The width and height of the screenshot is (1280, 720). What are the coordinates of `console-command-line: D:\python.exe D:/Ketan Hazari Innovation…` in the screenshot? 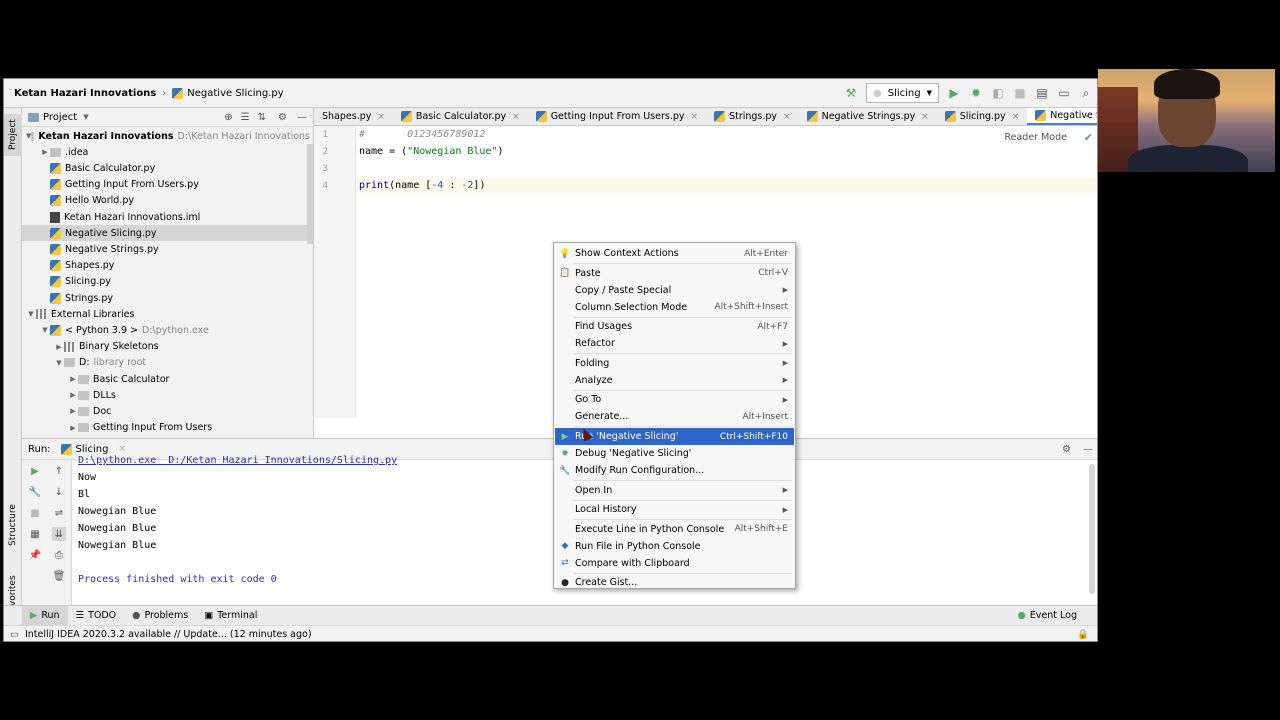 It's located at (237, 460).